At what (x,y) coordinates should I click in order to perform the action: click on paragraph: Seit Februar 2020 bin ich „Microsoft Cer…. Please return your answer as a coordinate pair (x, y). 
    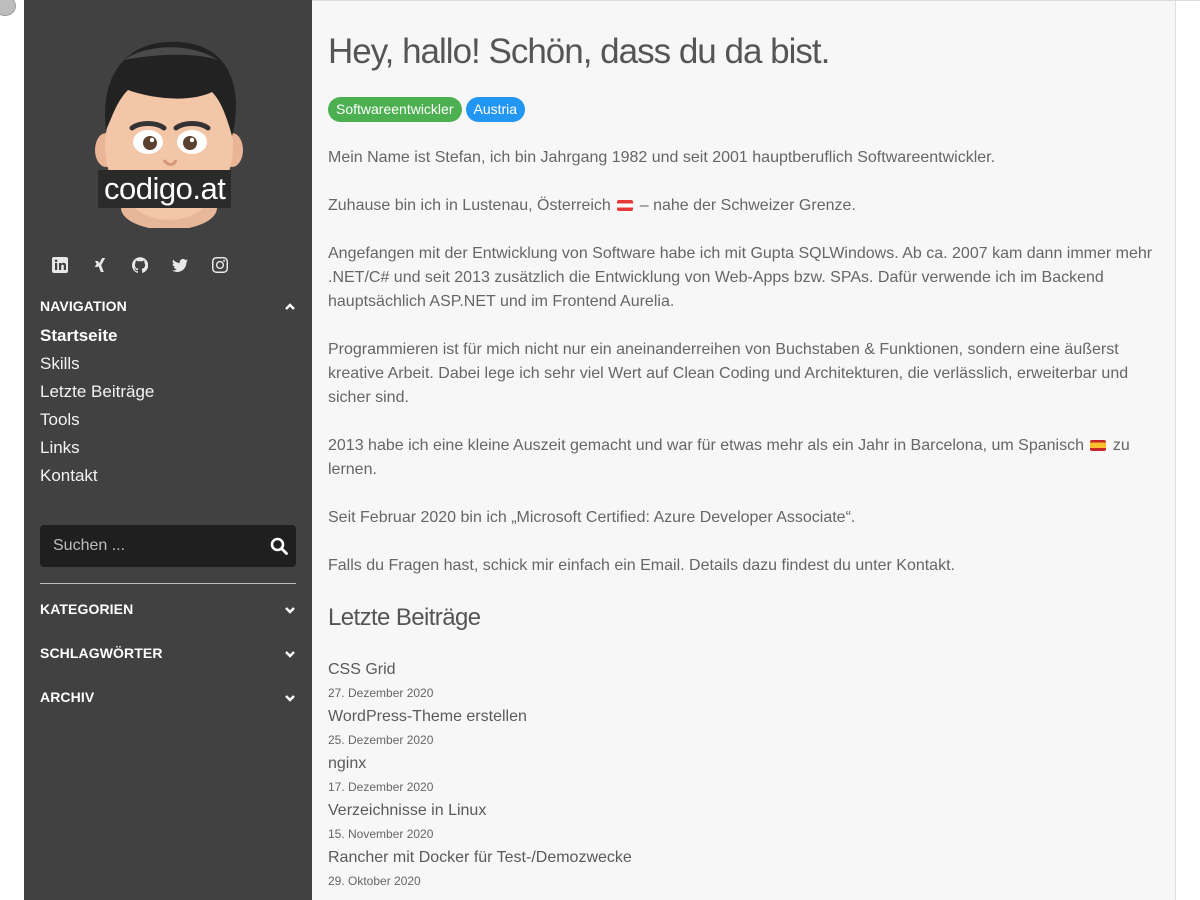
    Looking at the image, I should click on (592, 517).